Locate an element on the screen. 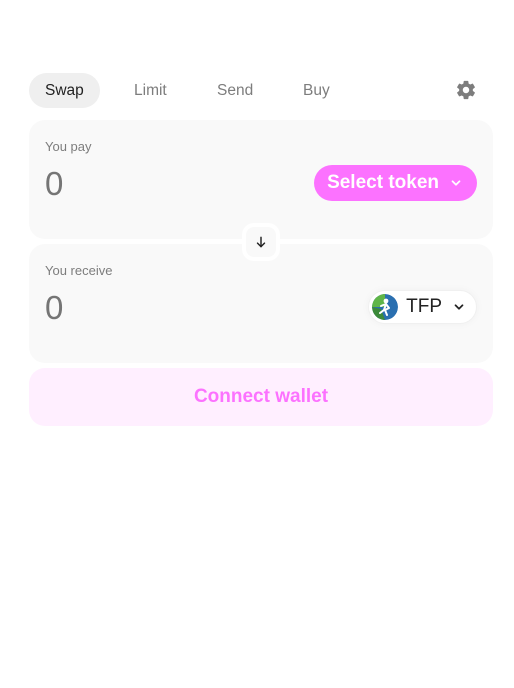 This screenshot has width=514, height=688. receive-token-symbol: TFP is located at coordinates (424, 306).